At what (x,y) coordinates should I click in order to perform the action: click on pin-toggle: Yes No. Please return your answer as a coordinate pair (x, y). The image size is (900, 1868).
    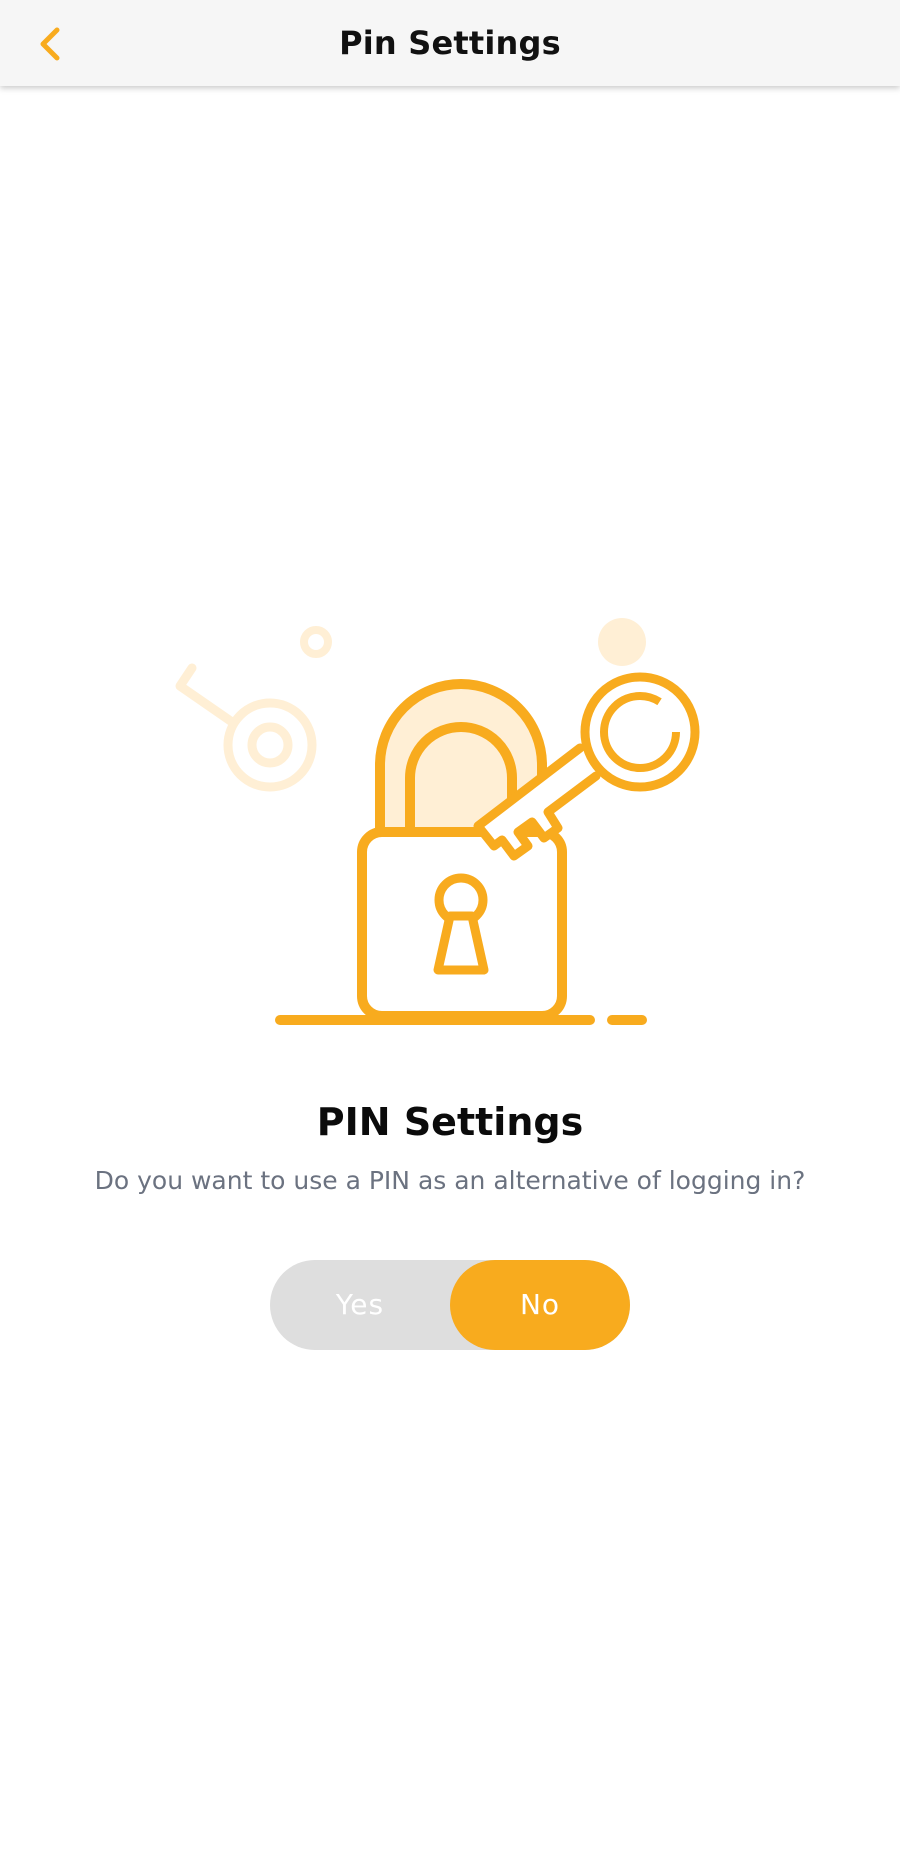
    Looking at the image, I should click on (450, 1305).